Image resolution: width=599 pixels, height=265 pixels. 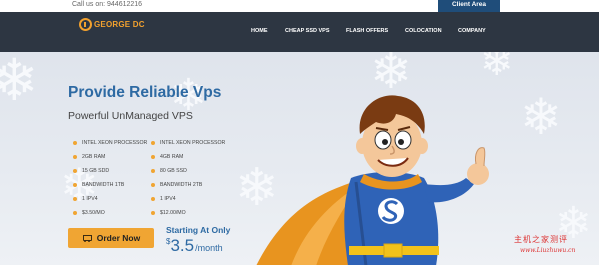 What do you see at coordinates (548, 250) in the screenshot?
I see `watermark-url: www.Liuzhuwu.cn` at bounding box center [548, 250].